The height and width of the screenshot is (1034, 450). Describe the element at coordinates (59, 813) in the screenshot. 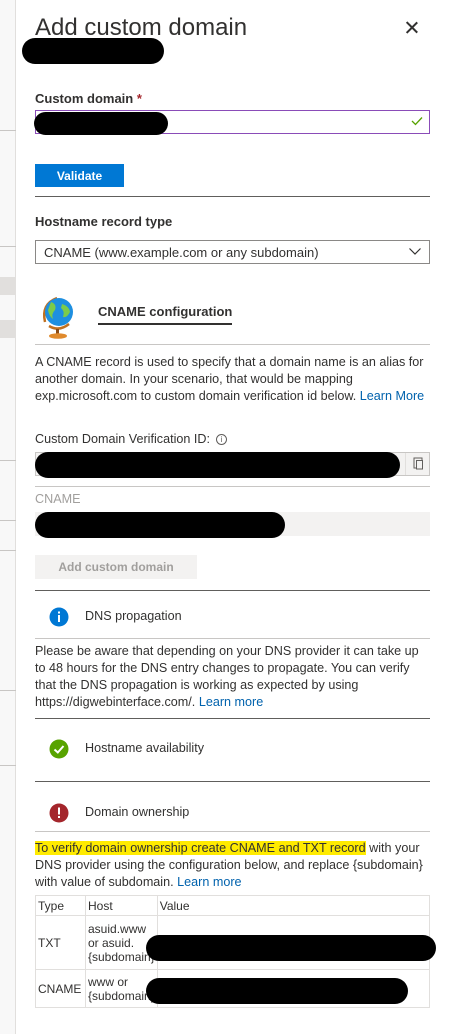

I see `error-icon` at that location.